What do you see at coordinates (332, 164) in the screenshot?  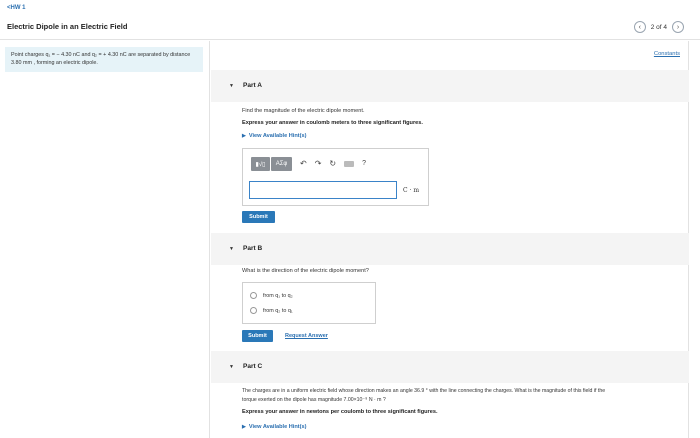 I see `reset-icon: ↻` at bounding box center [332, 164].